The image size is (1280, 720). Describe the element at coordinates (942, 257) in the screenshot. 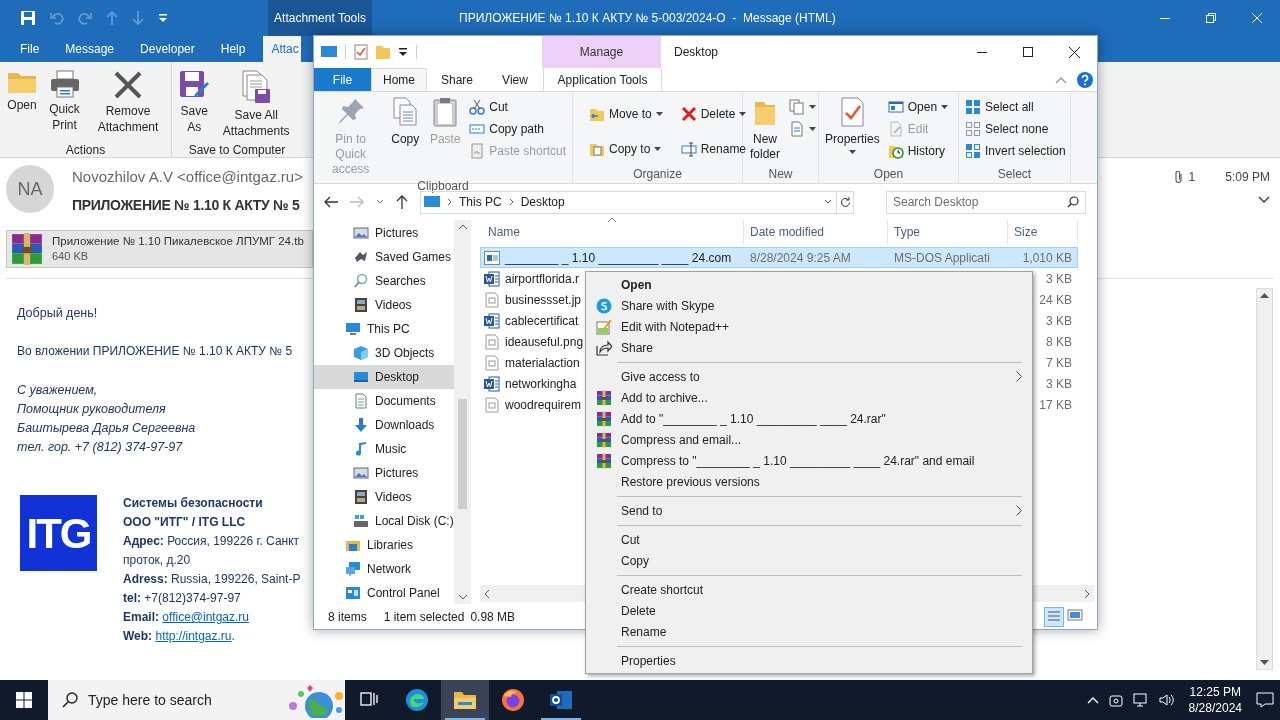

I see `file-type: MS-DOS Applicati` at that location.